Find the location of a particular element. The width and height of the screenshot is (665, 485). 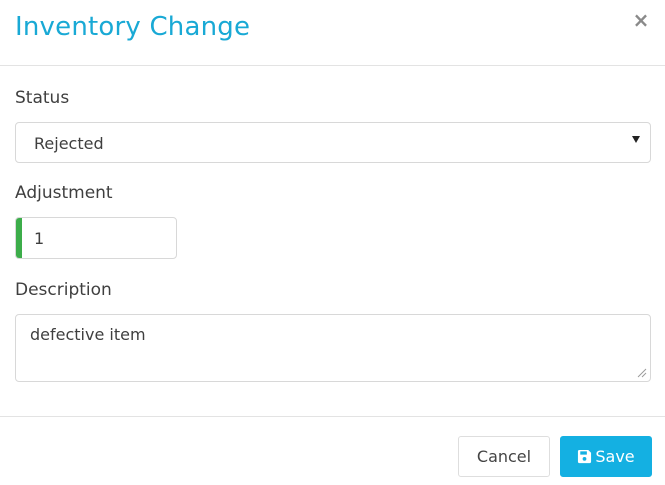

description-value: defective item is located at coordinates (88, 334).